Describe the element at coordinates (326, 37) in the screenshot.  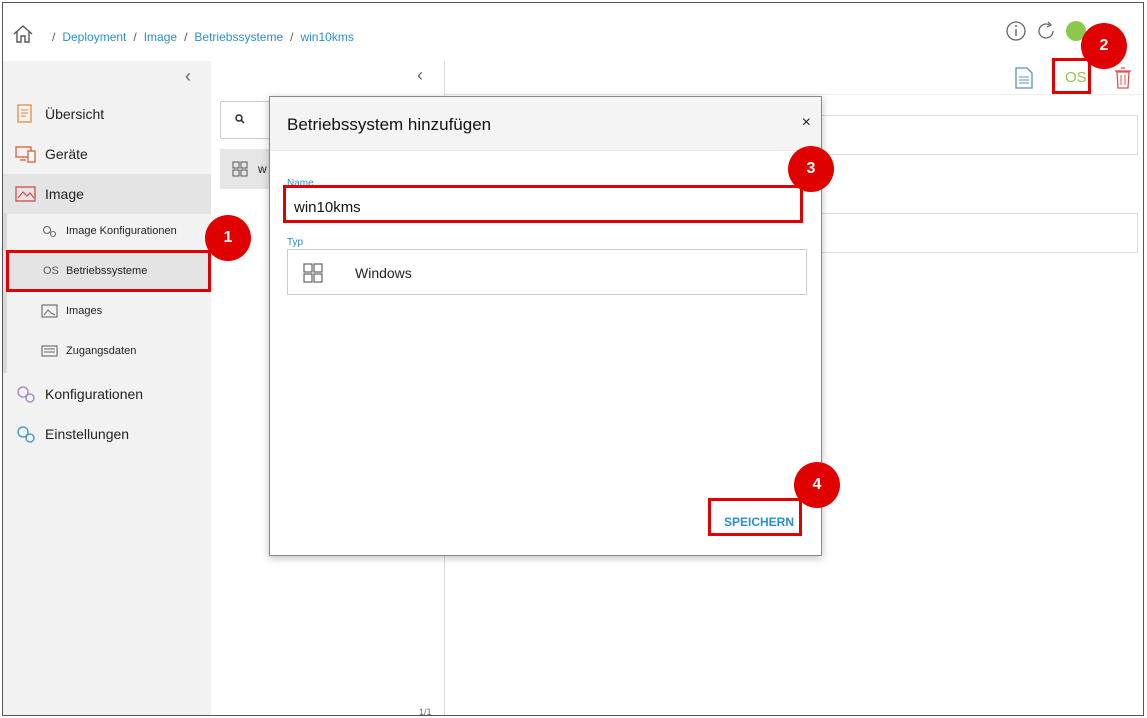
I see `breadcrumb-item-current: win10kms` at that location.